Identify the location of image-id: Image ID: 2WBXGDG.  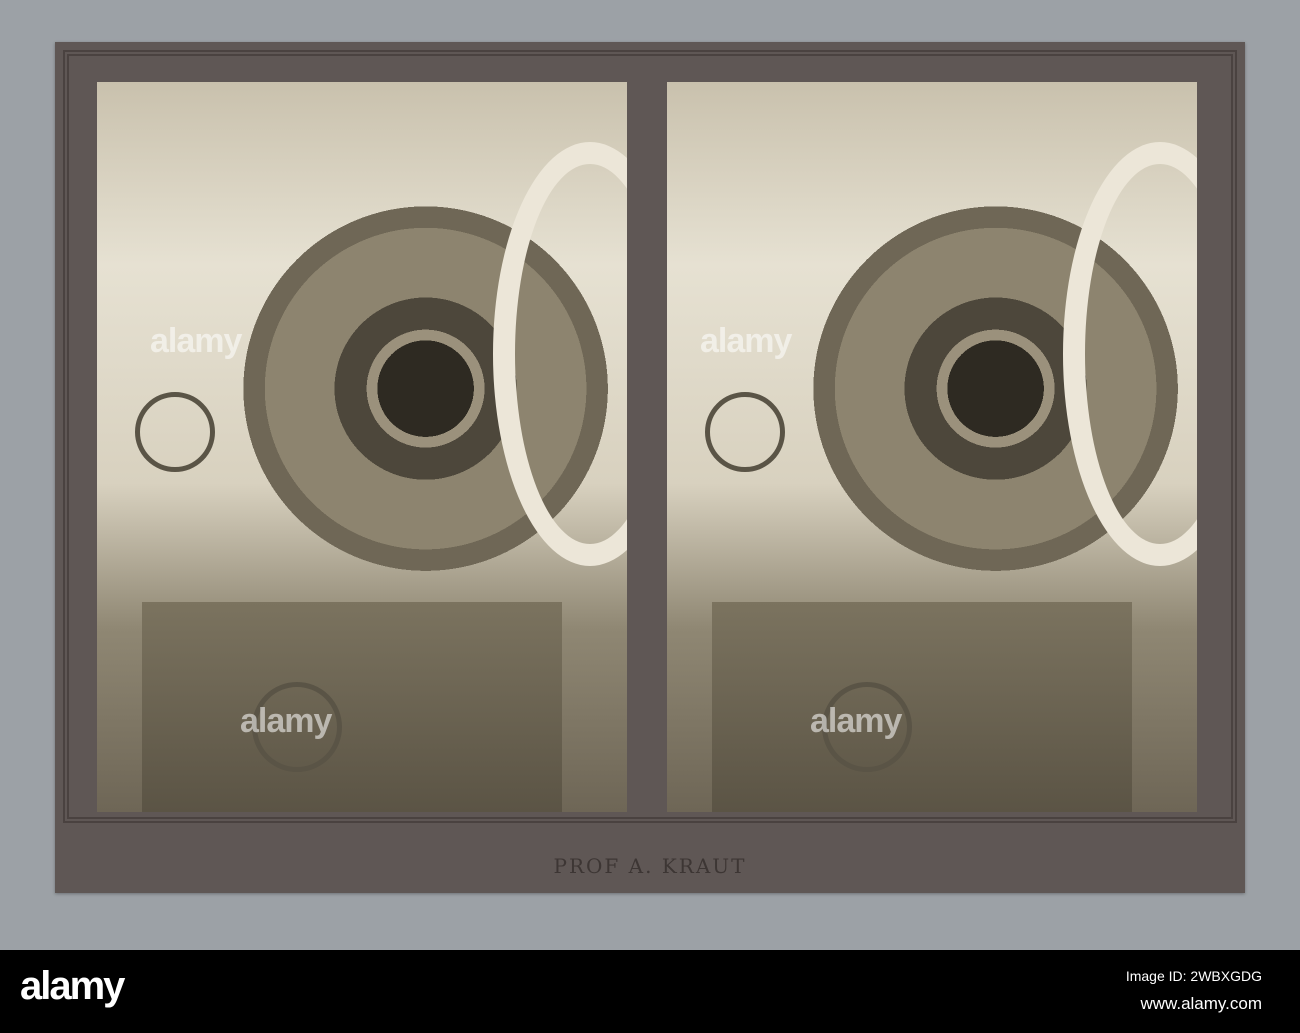
(1193, 976).